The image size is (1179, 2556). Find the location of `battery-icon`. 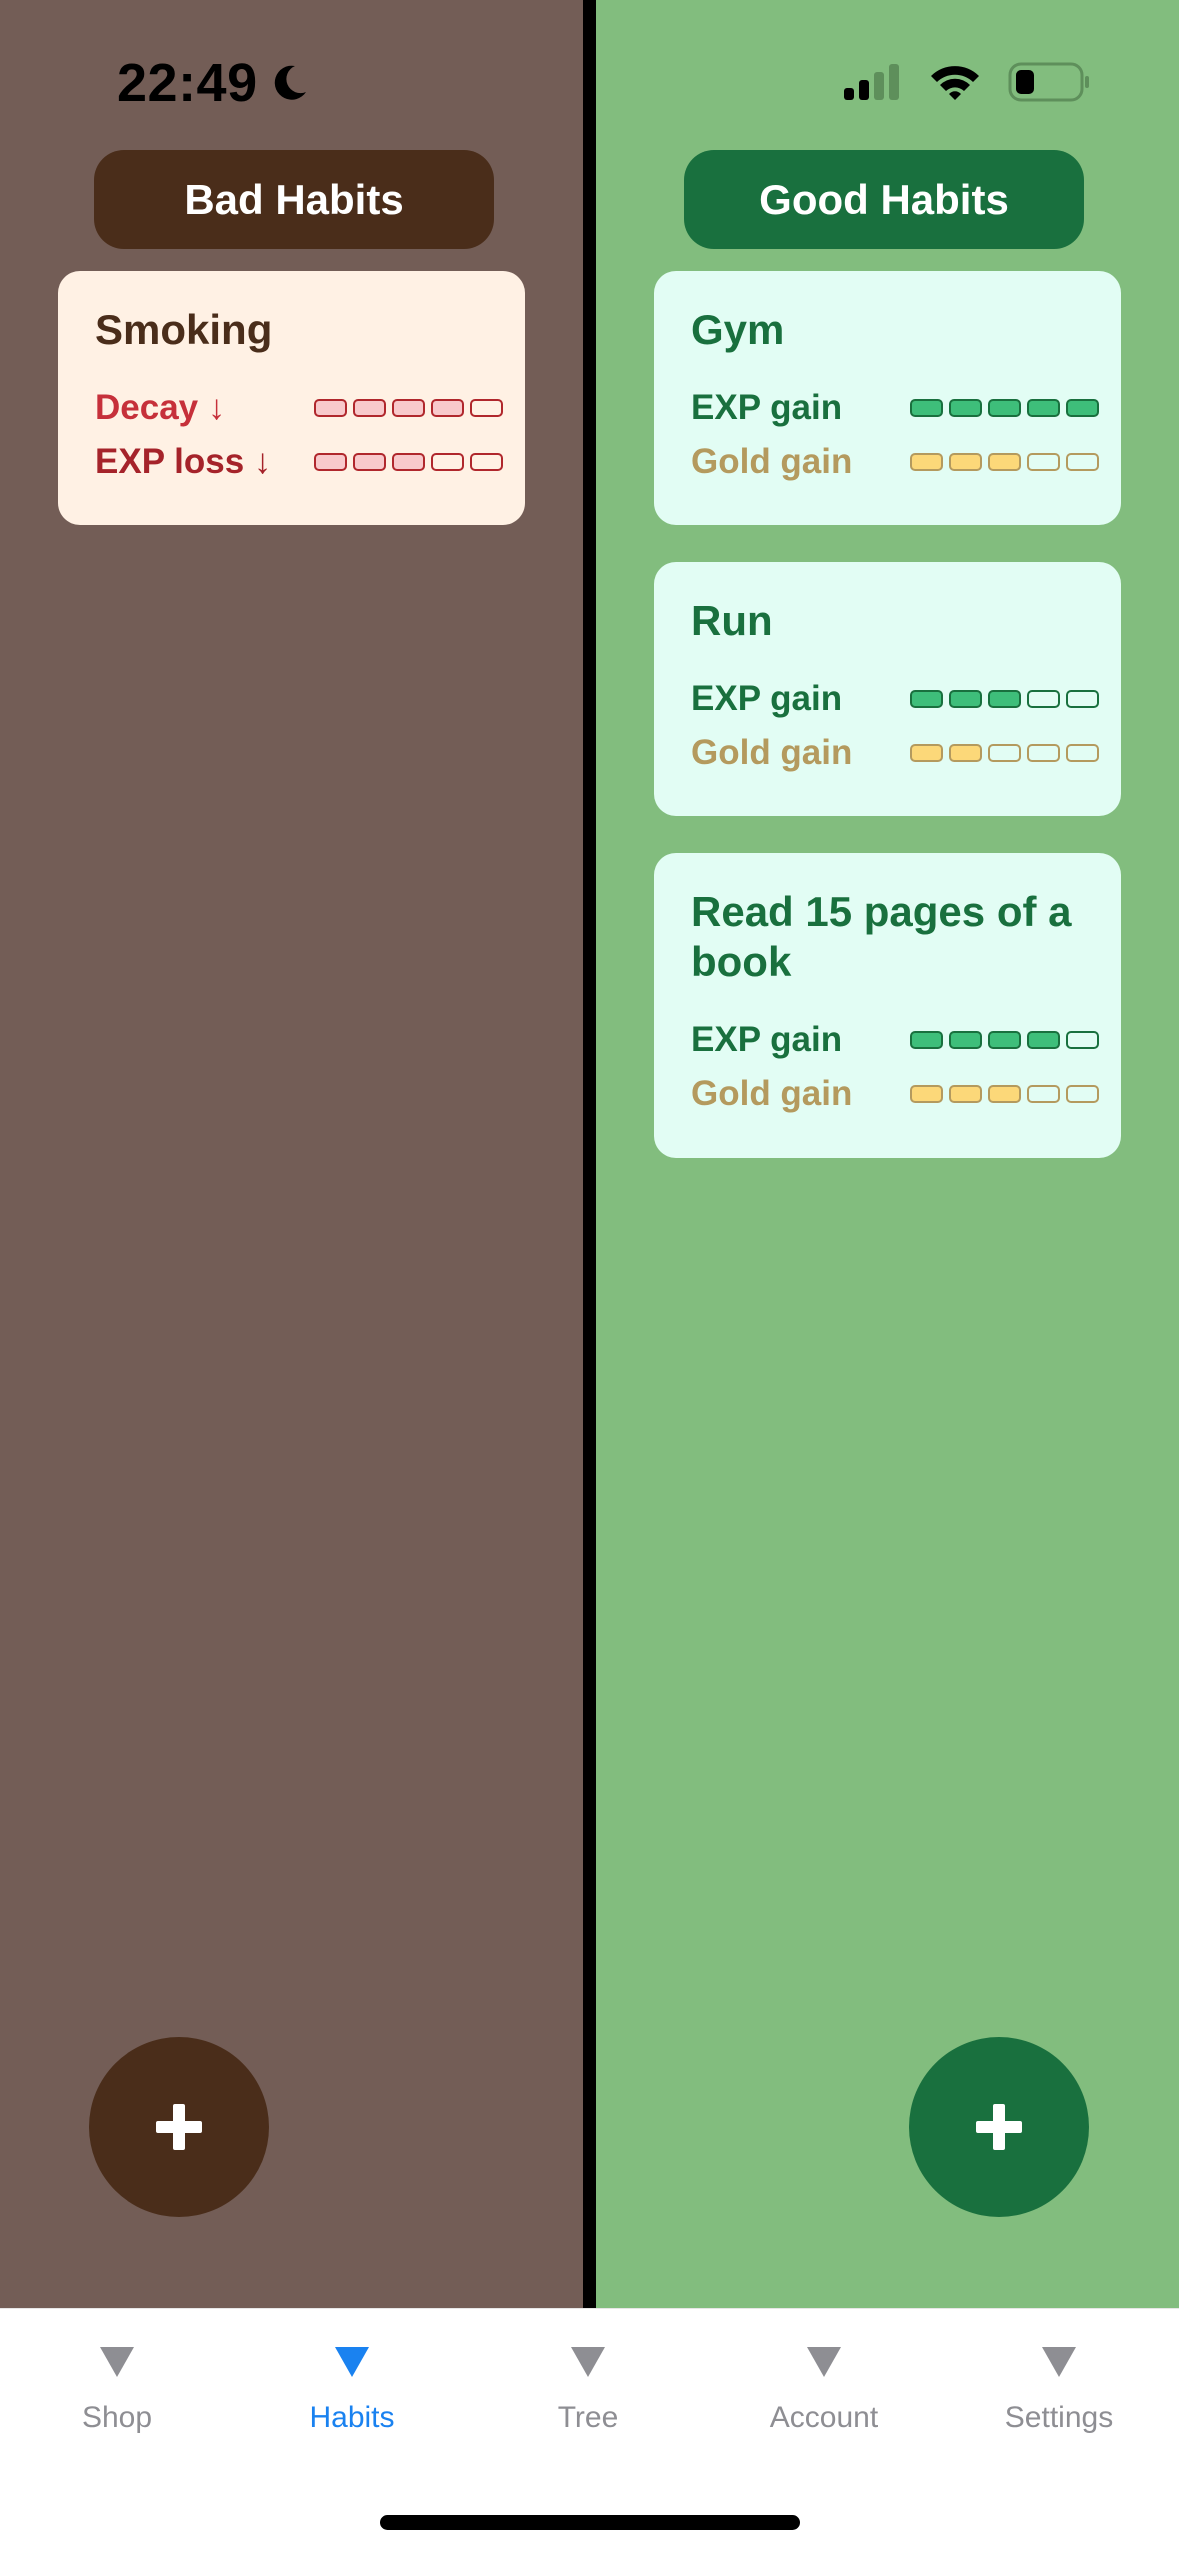

battery-icon is located at coordinates (1048, 82).